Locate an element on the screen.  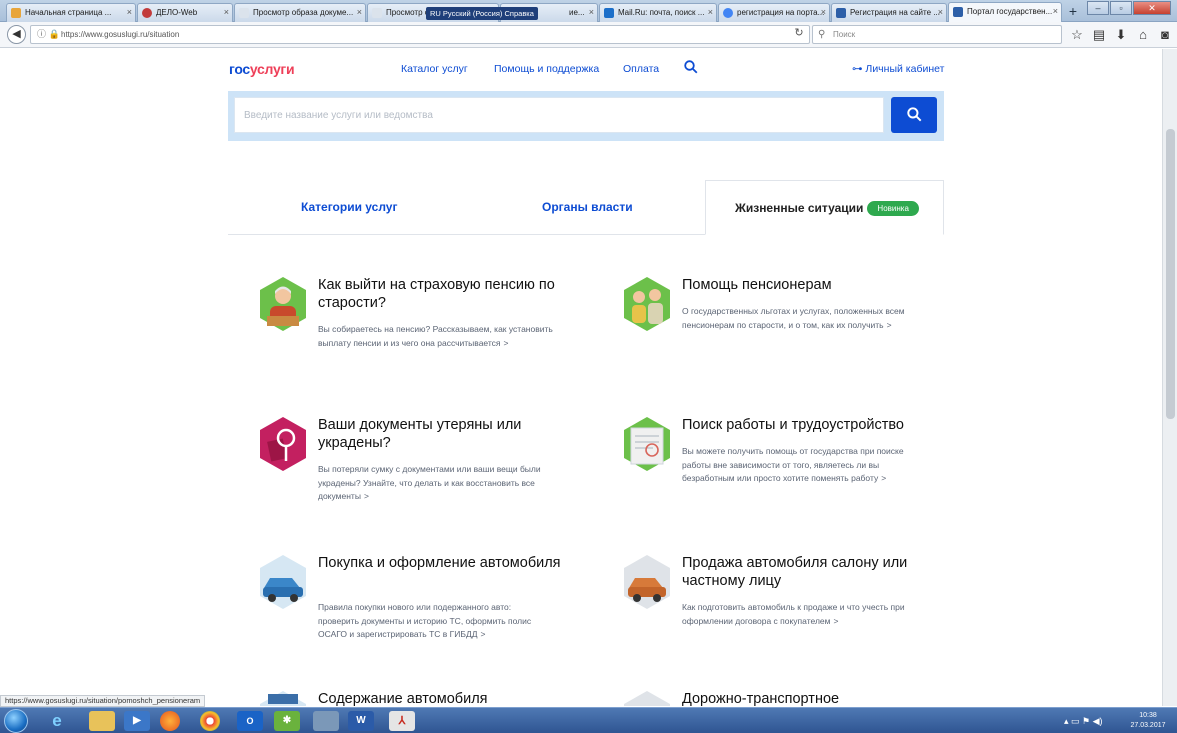
new-tab-button: + is located at coordinates (1073, 11).